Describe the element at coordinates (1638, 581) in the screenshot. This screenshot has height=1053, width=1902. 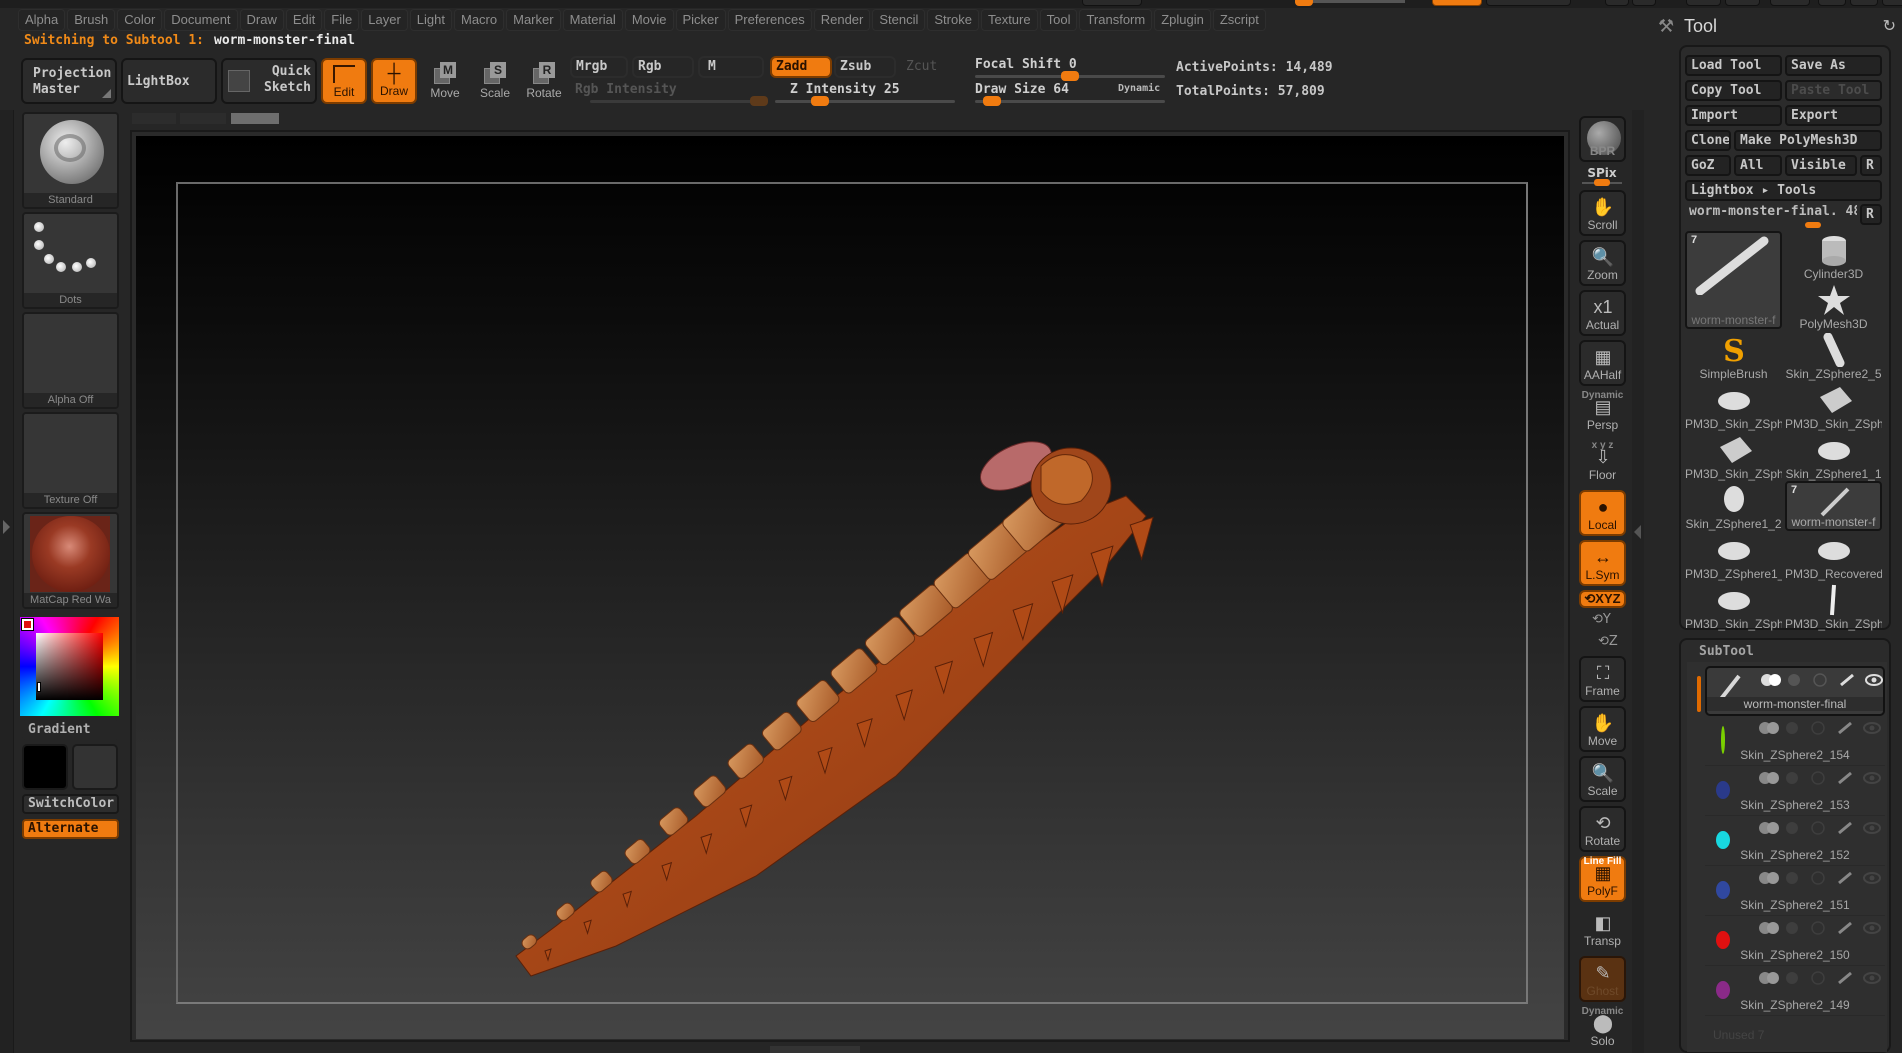
I see `right-tray-edge` at that location.